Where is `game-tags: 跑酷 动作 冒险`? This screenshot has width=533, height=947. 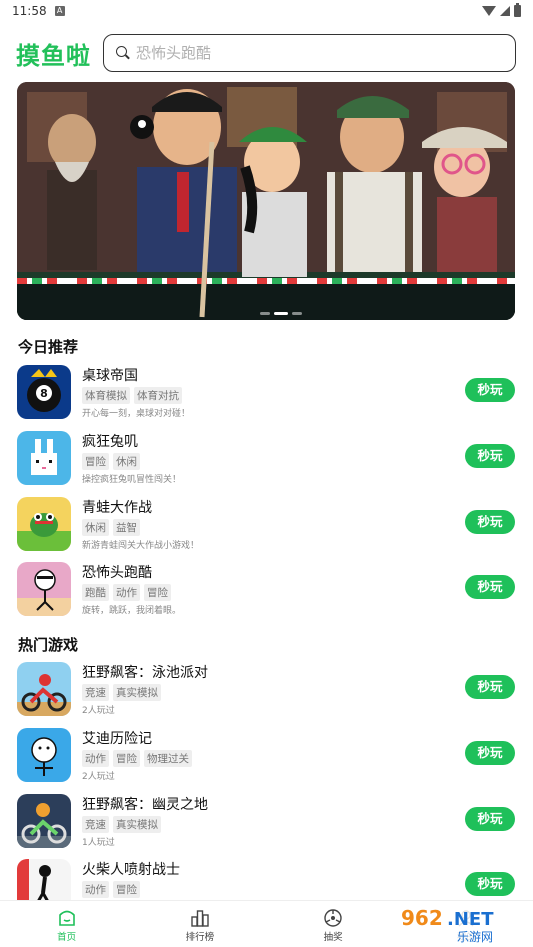
game-tags: 跑酷 动作 冒险 is located at coordinates (126, 592).